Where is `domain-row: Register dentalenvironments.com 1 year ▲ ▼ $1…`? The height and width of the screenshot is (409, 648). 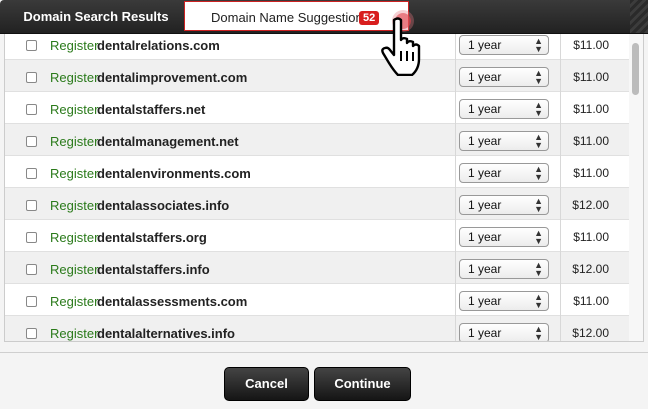
domain-row: Register dentalenvironments.com 1 year ▲ ▼ $1… is located at coordinates (317, 172).